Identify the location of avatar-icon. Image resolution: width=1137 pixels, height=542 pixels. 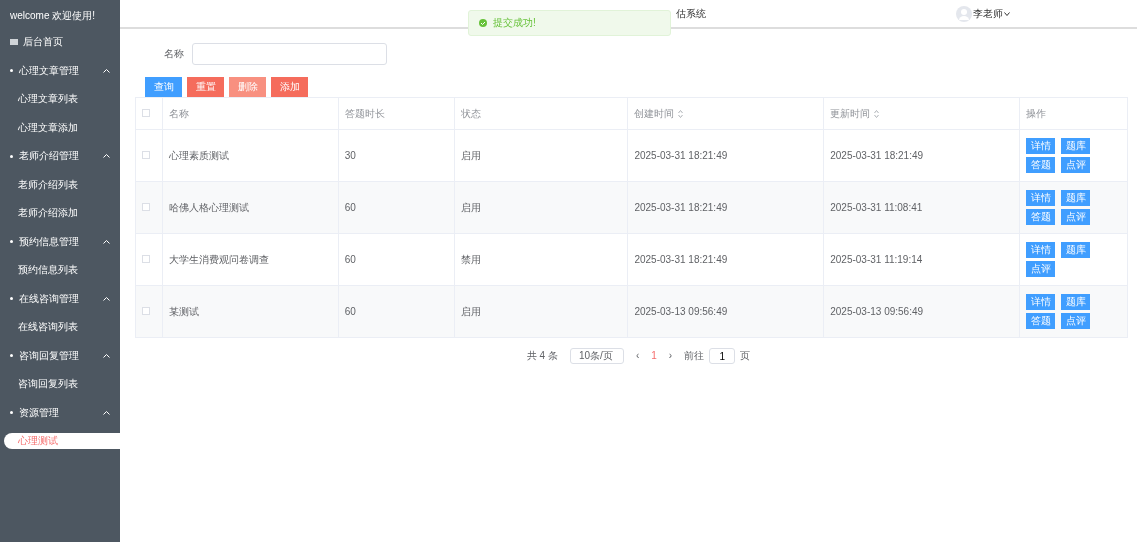
(964, 13).